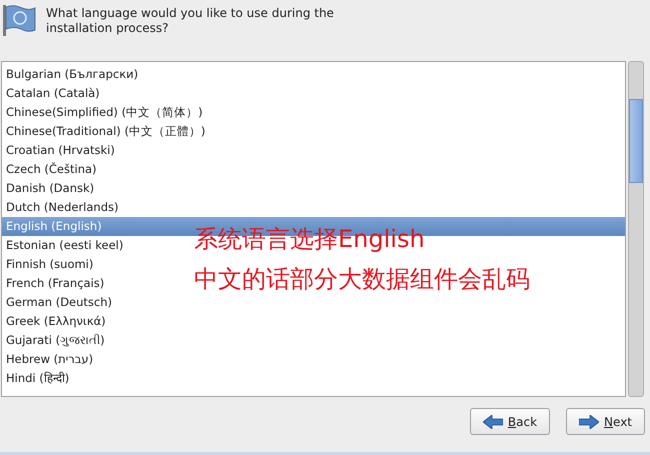  I want to click on left-arrow-icon, so click(492, 421).